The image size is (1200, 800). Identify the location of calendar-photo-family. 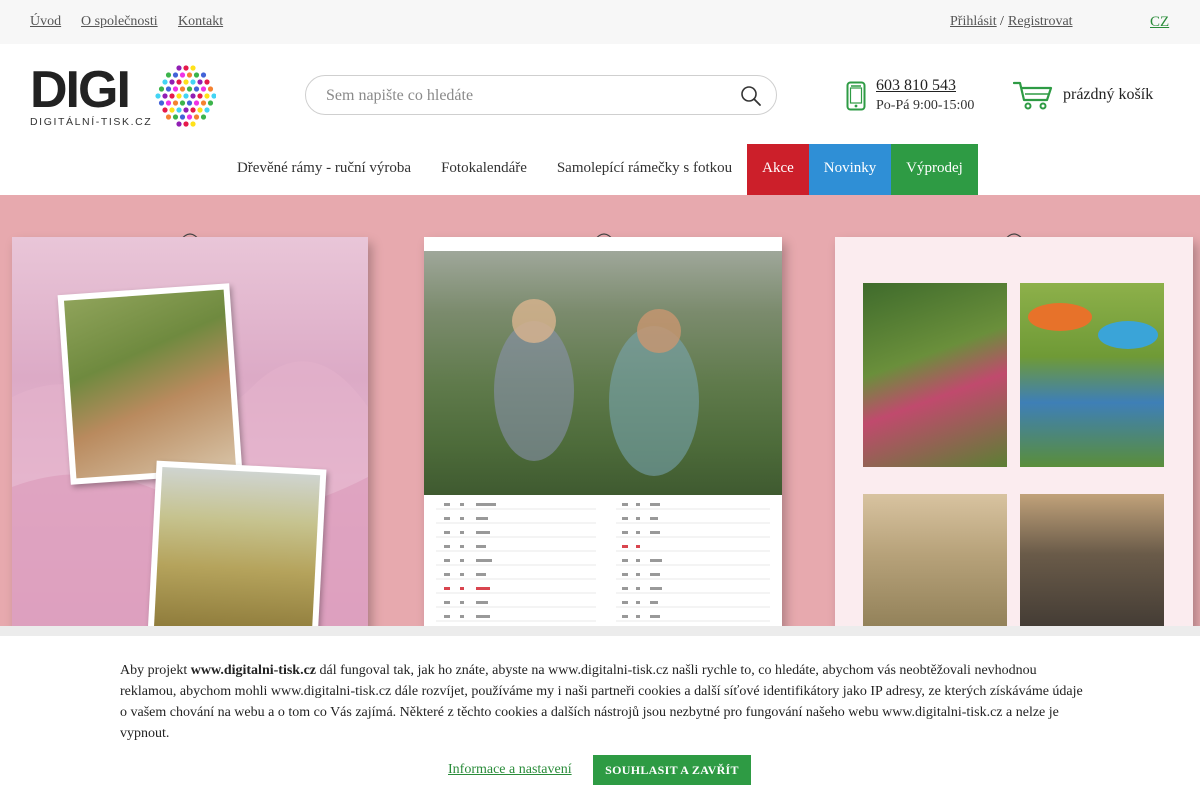
(1092, 560).